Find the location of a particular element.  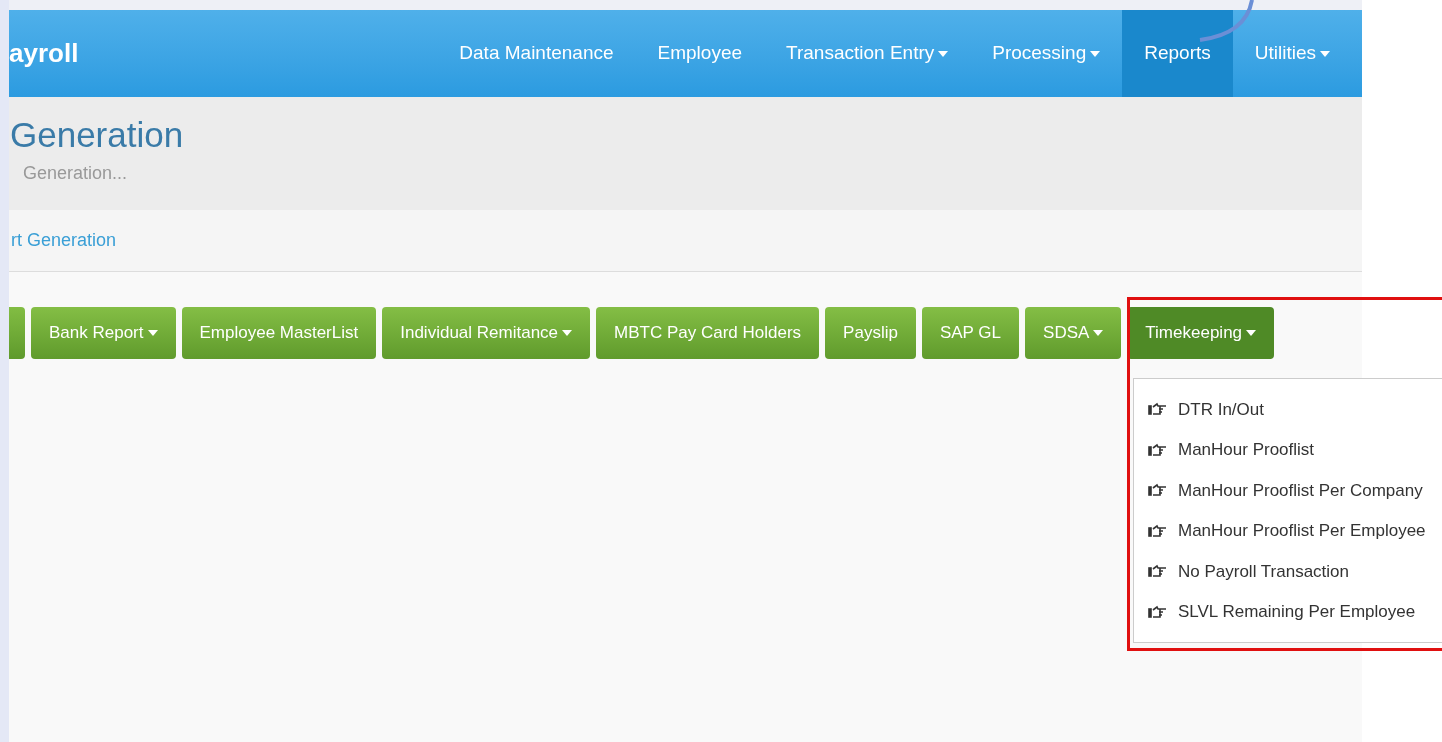

menu-item: ManHour Prooflist Per Employee is located at coordinates (1288, 530).